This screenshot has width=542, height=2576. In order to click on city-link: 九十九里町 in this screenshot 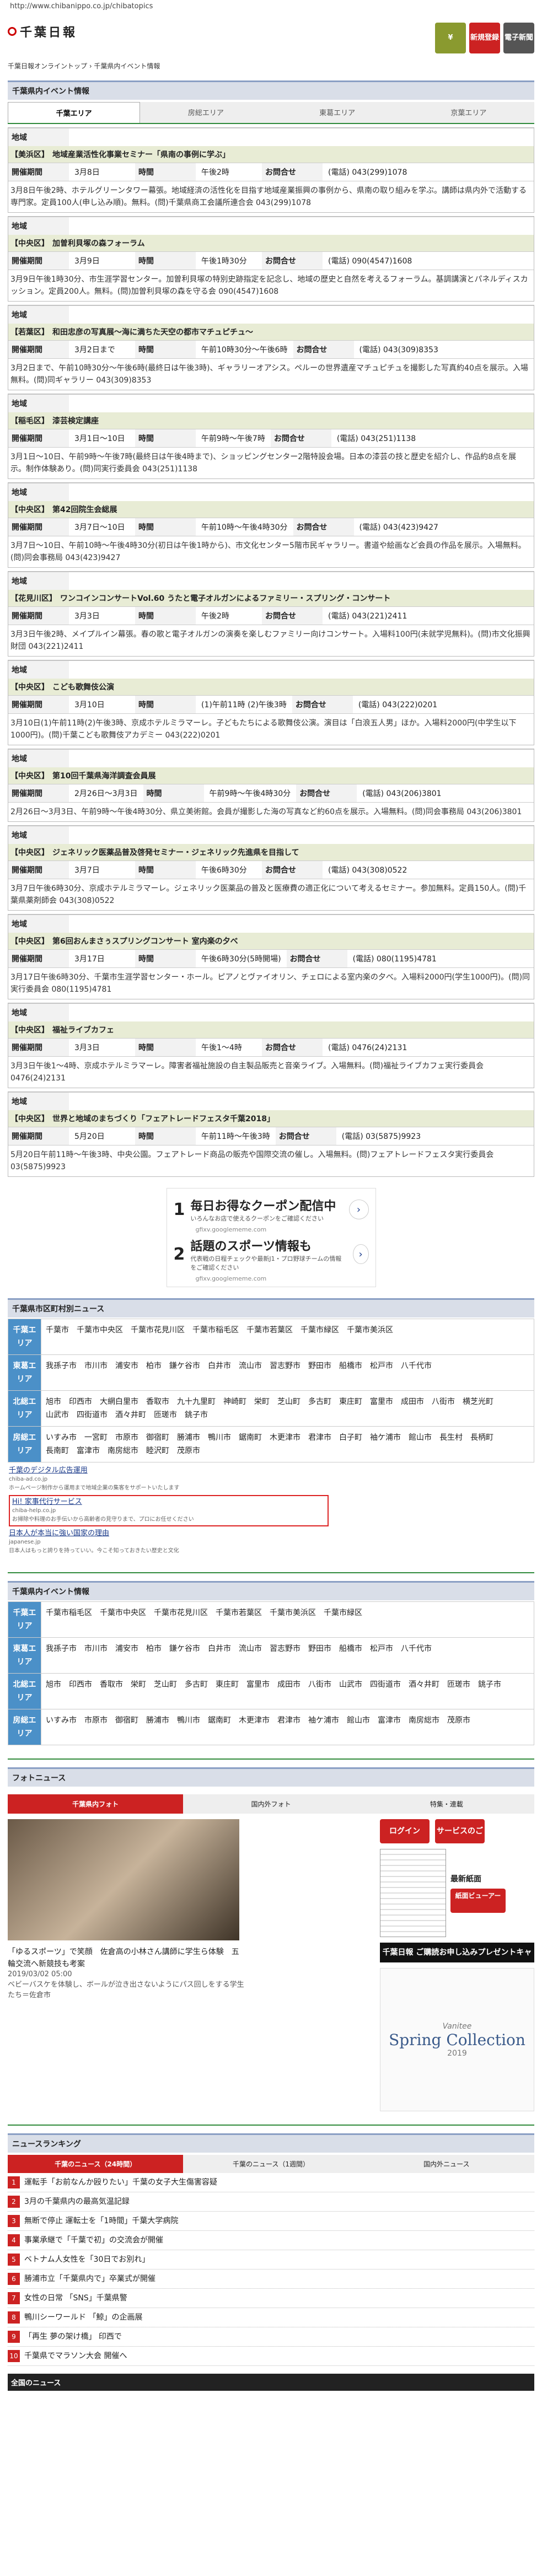, I will do `click(196, 1401)`.